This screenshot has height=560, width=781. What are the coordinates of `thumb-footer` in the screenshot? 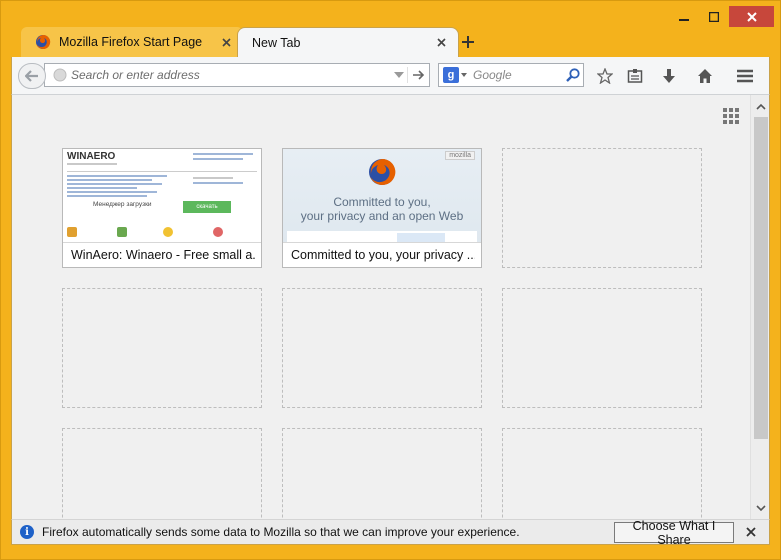 It's located at (382, 236).